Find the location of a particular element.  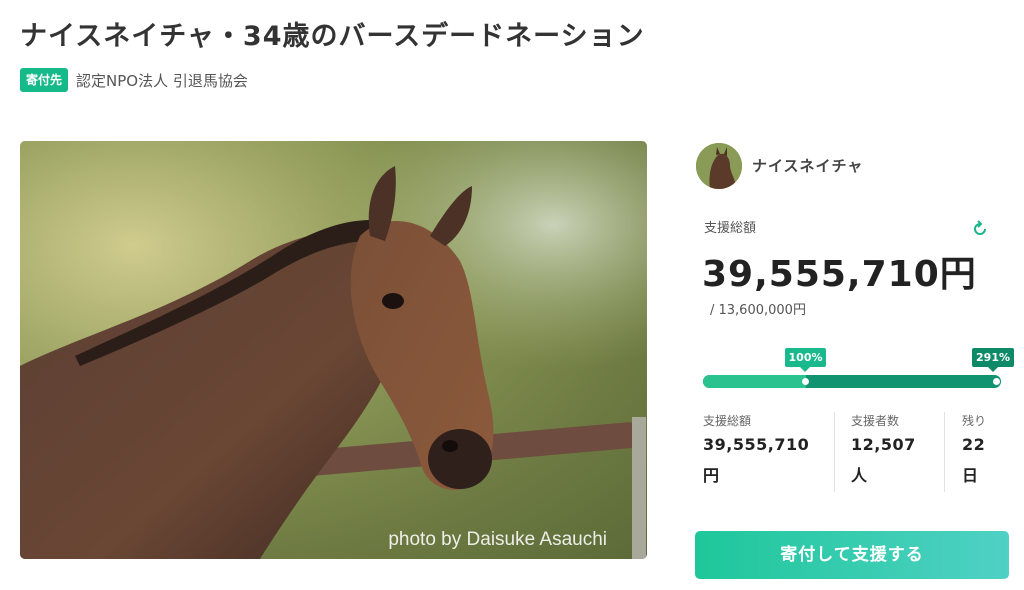

stat-unit: 円 is located at coordinates (711, 475).